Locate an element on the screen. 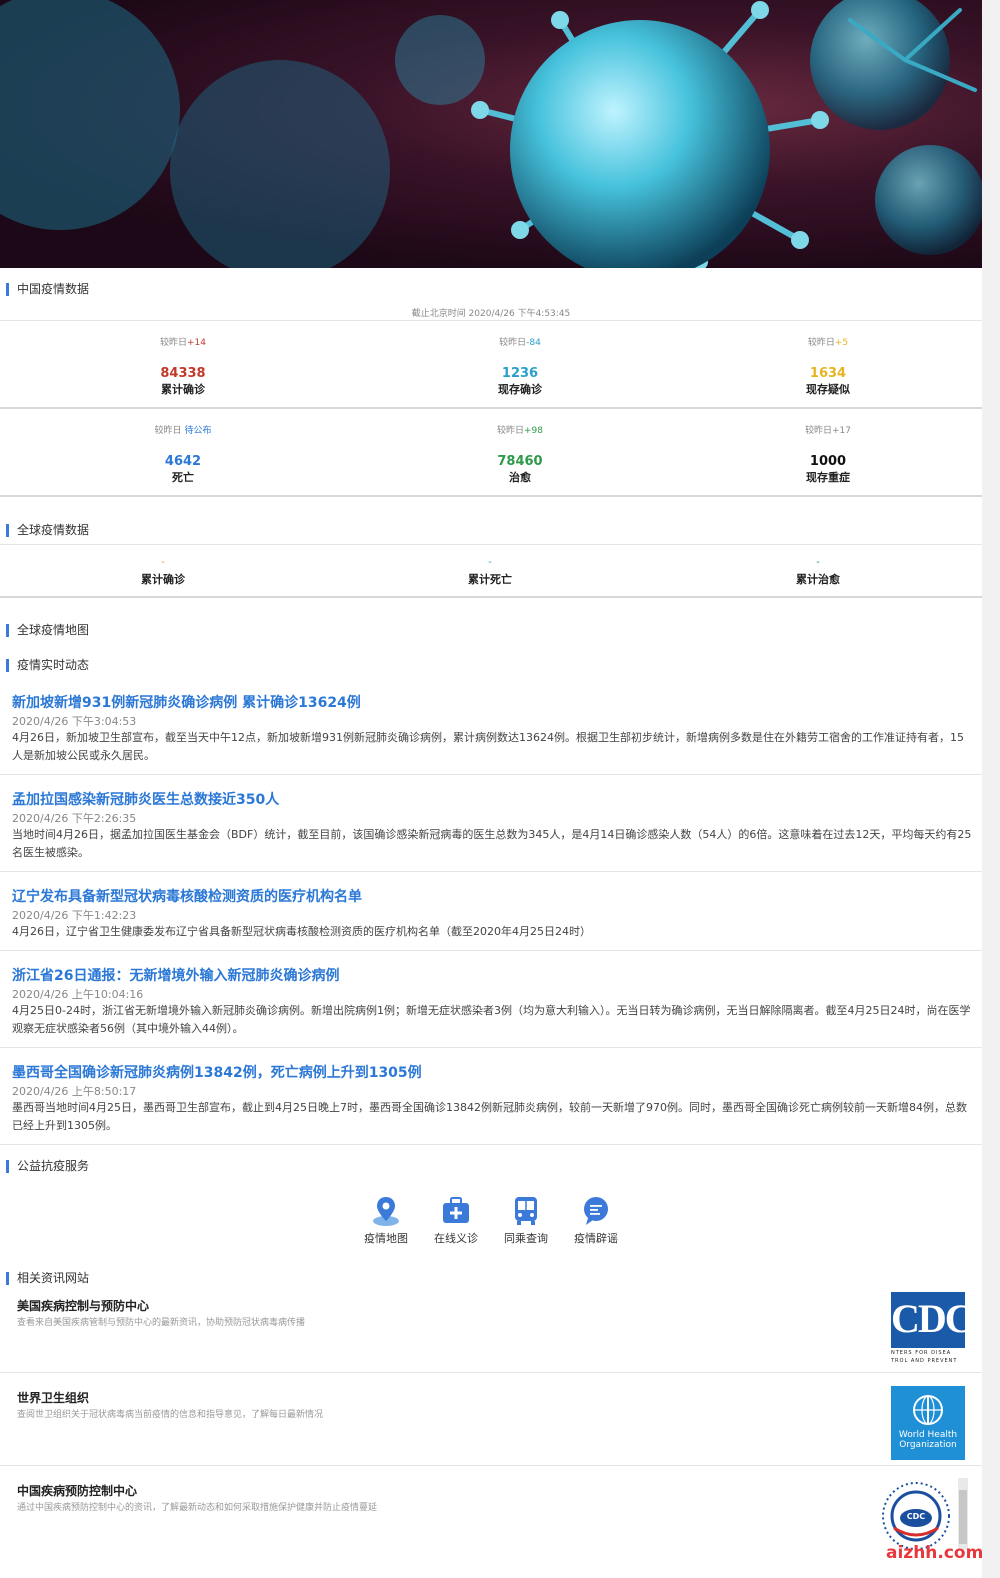  service-epidemic-map: 疫情地图 is located at coordinates (386, 1220).